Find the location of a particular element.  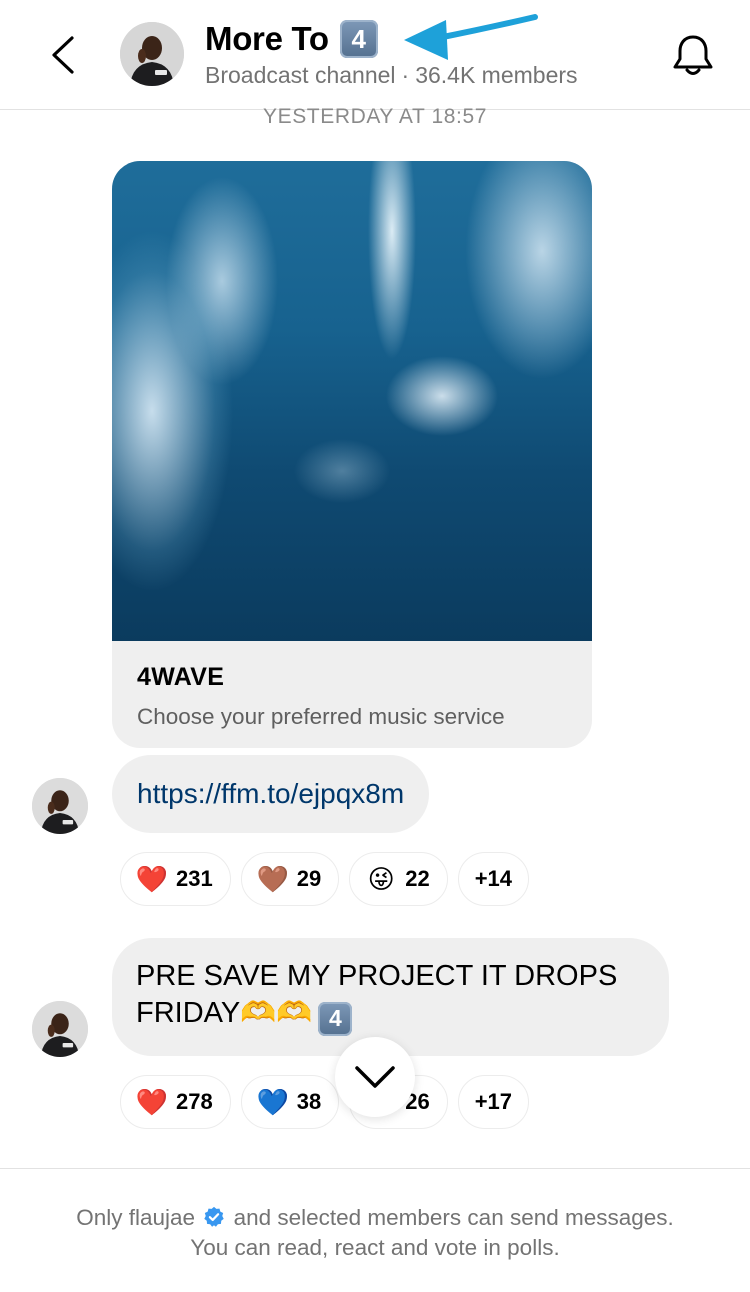

notifications-button is located at coordinates (693, 55).